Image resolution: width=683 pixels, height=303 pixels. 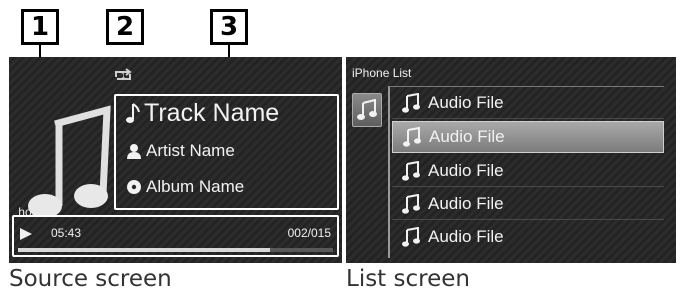 I want to click on progress-bar-fill, so click(x=144, y=250).